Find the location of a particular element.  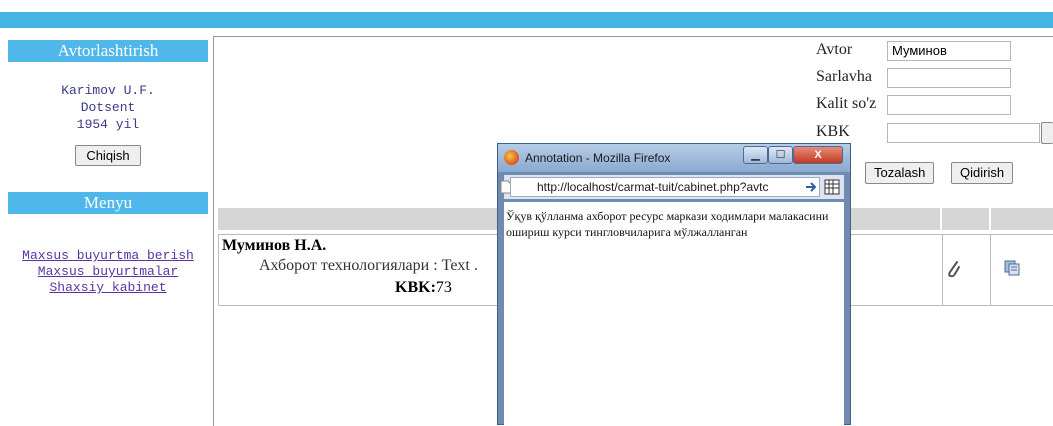

popup-titlebar: Annotation - Mozilla Firefox ▁ ☐ X is located at coordinates (674, 158).